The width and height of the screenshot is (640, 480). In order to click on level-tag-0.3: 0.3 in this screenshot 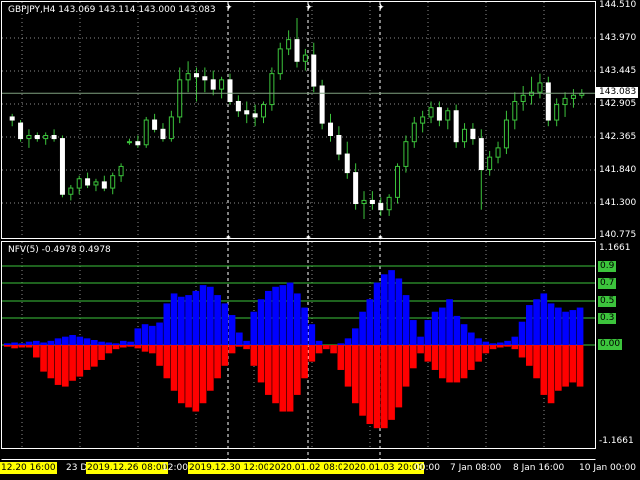, I will do `click(607, 318)`.